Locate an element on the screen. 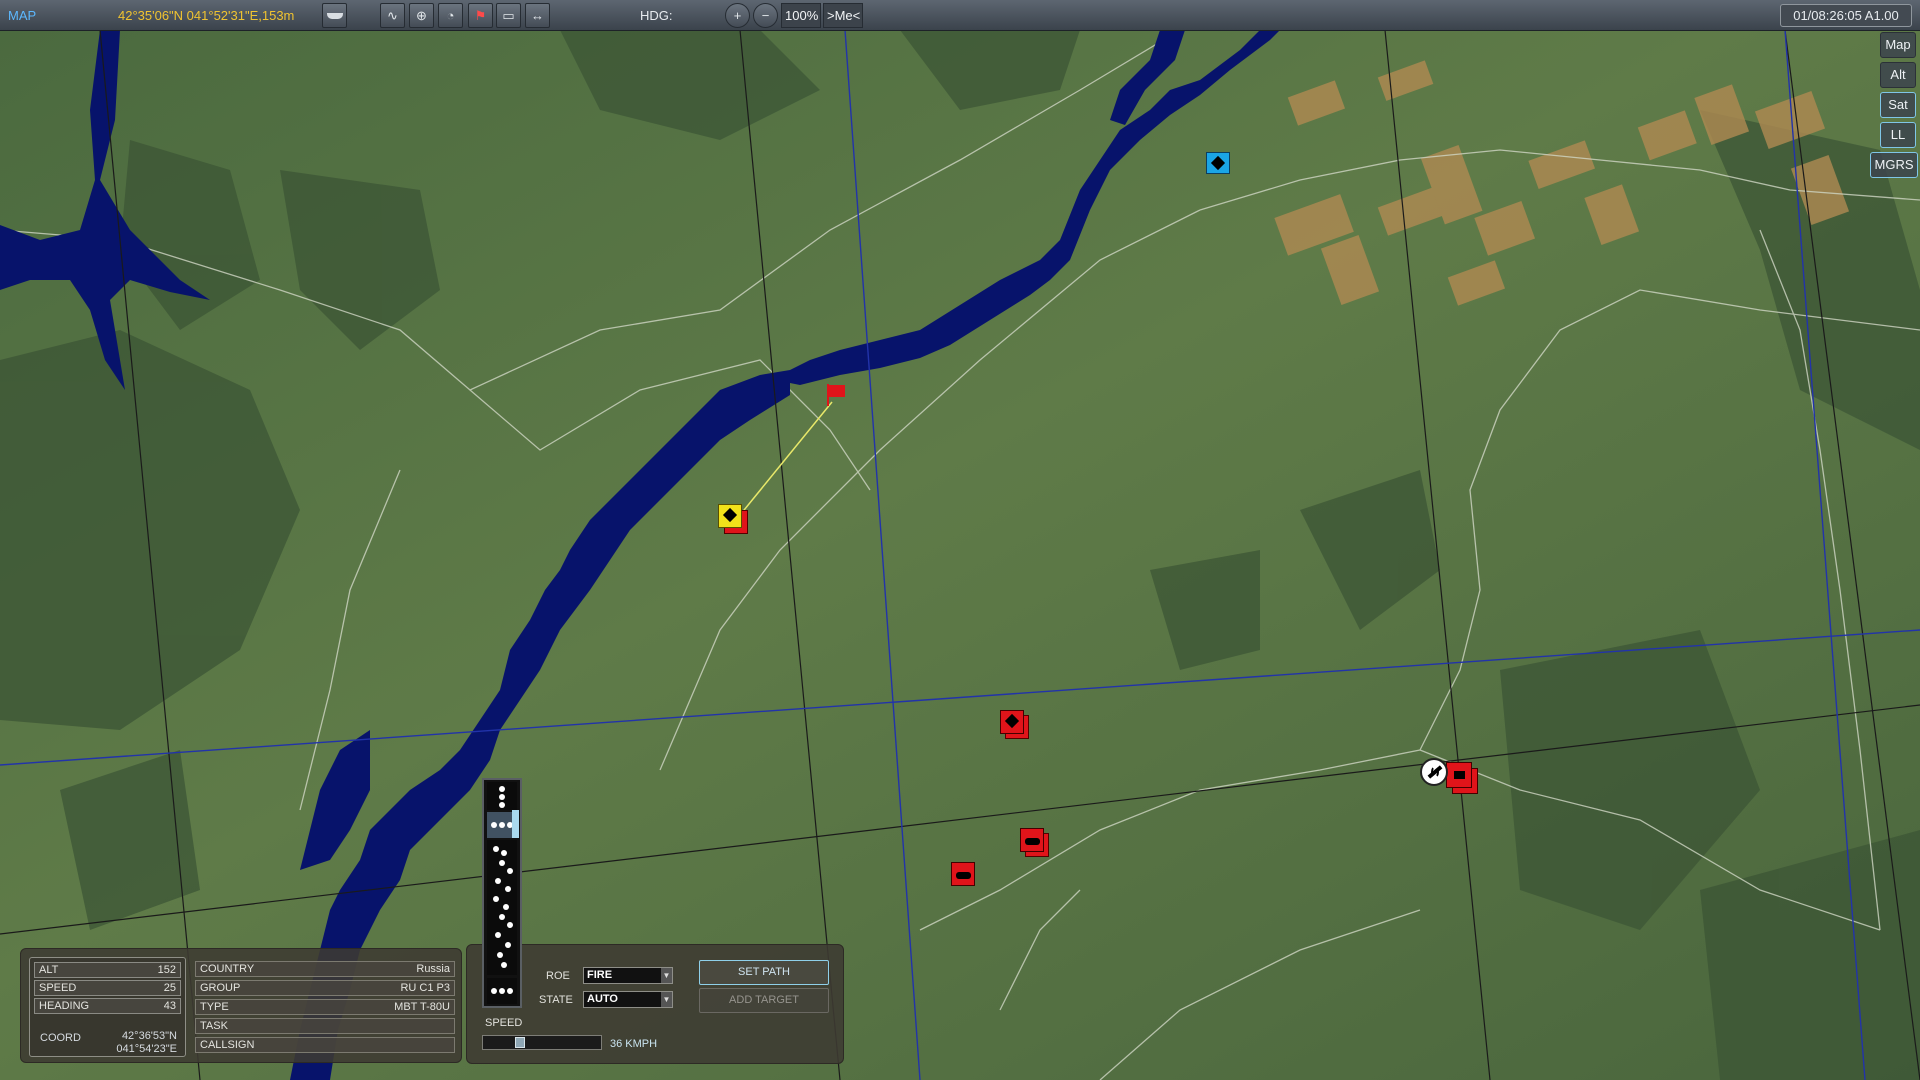 This screenshot has width=1920, height=1080. heading-label: HDG: is located at coordinates (656, 15).